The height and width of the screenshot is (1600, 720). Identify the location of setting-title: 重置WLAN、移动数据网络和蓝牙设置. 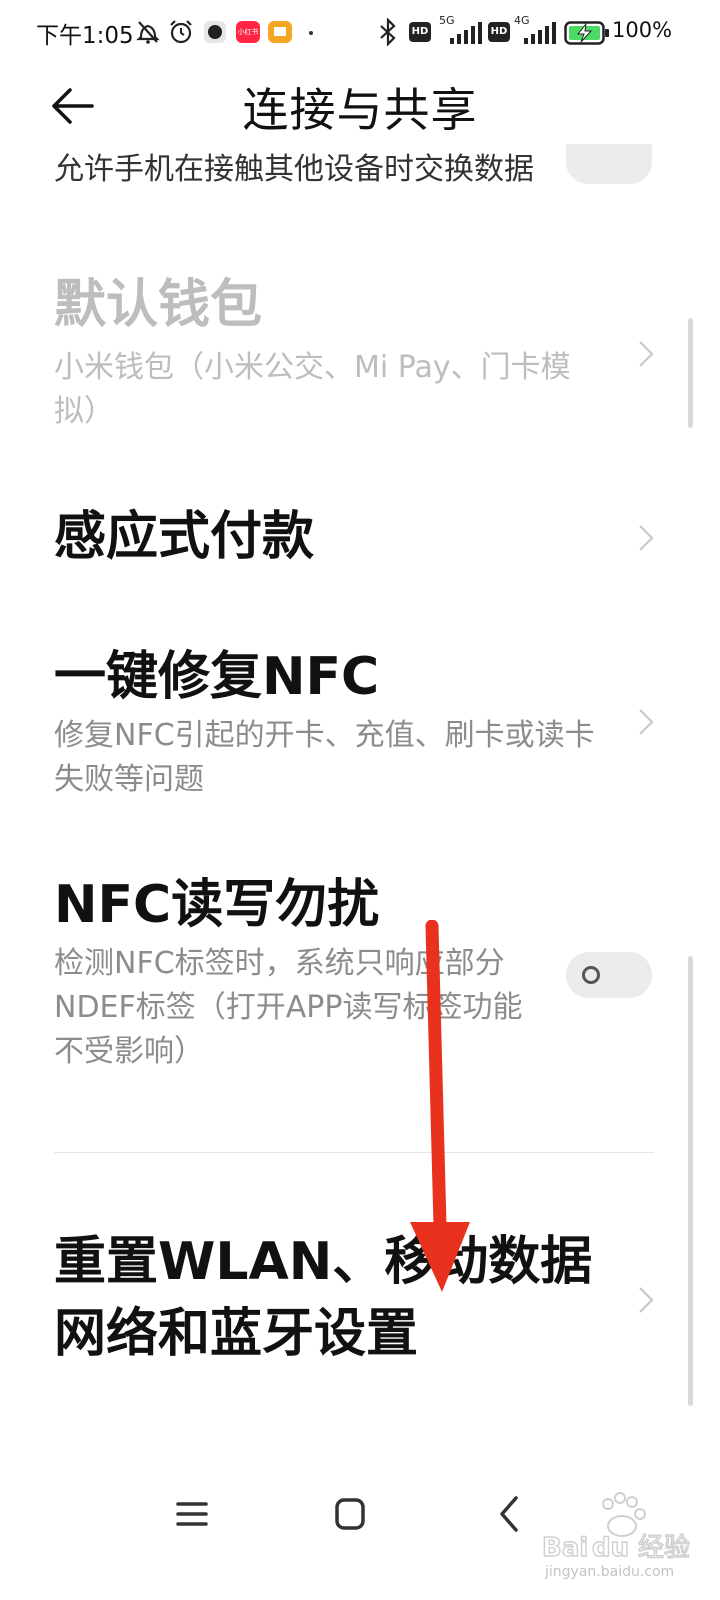
(323, 1298).